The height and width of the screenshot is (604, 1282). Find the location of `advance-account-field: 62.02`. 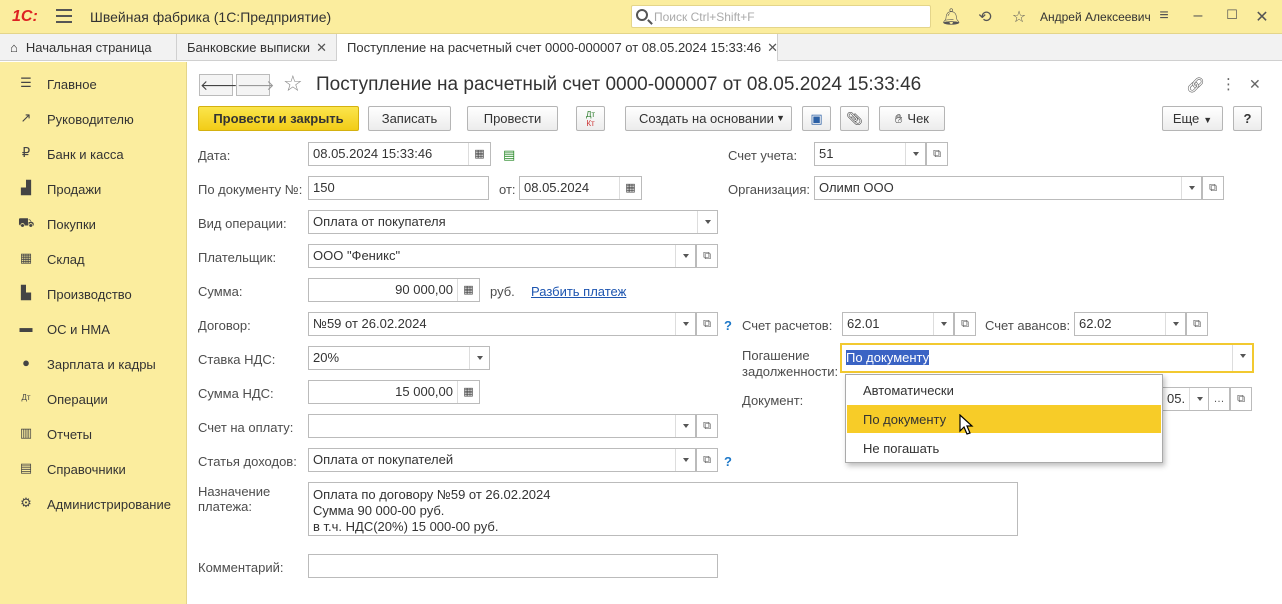

advance-account-field: 62.02 is located at coordinates (1130, 324).